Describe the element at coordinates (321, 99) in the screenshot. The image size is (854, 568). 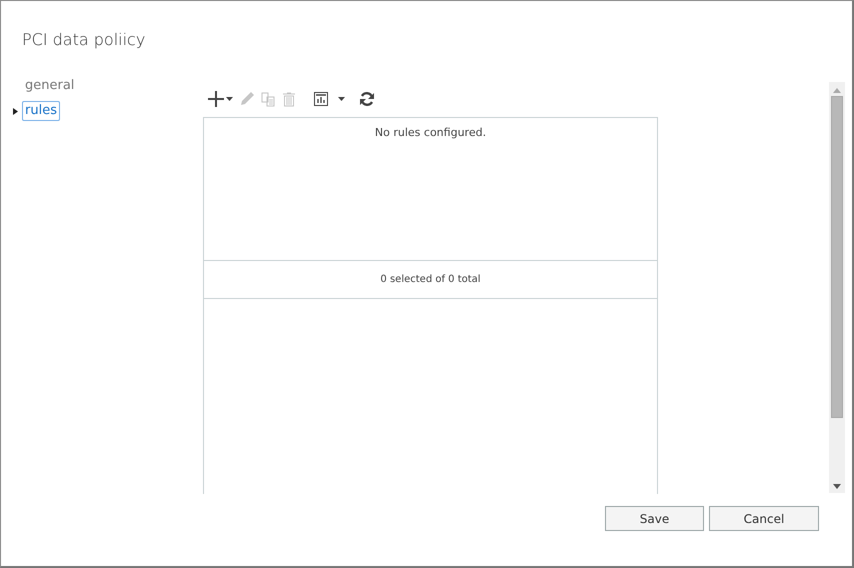
I see `chart-icon` at that location.